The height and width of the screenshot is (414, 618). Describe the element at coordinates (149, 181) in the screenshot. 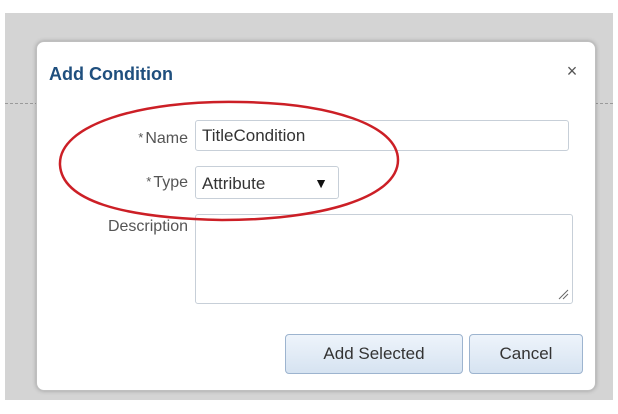

I see `type-required-marker: *` at that location.